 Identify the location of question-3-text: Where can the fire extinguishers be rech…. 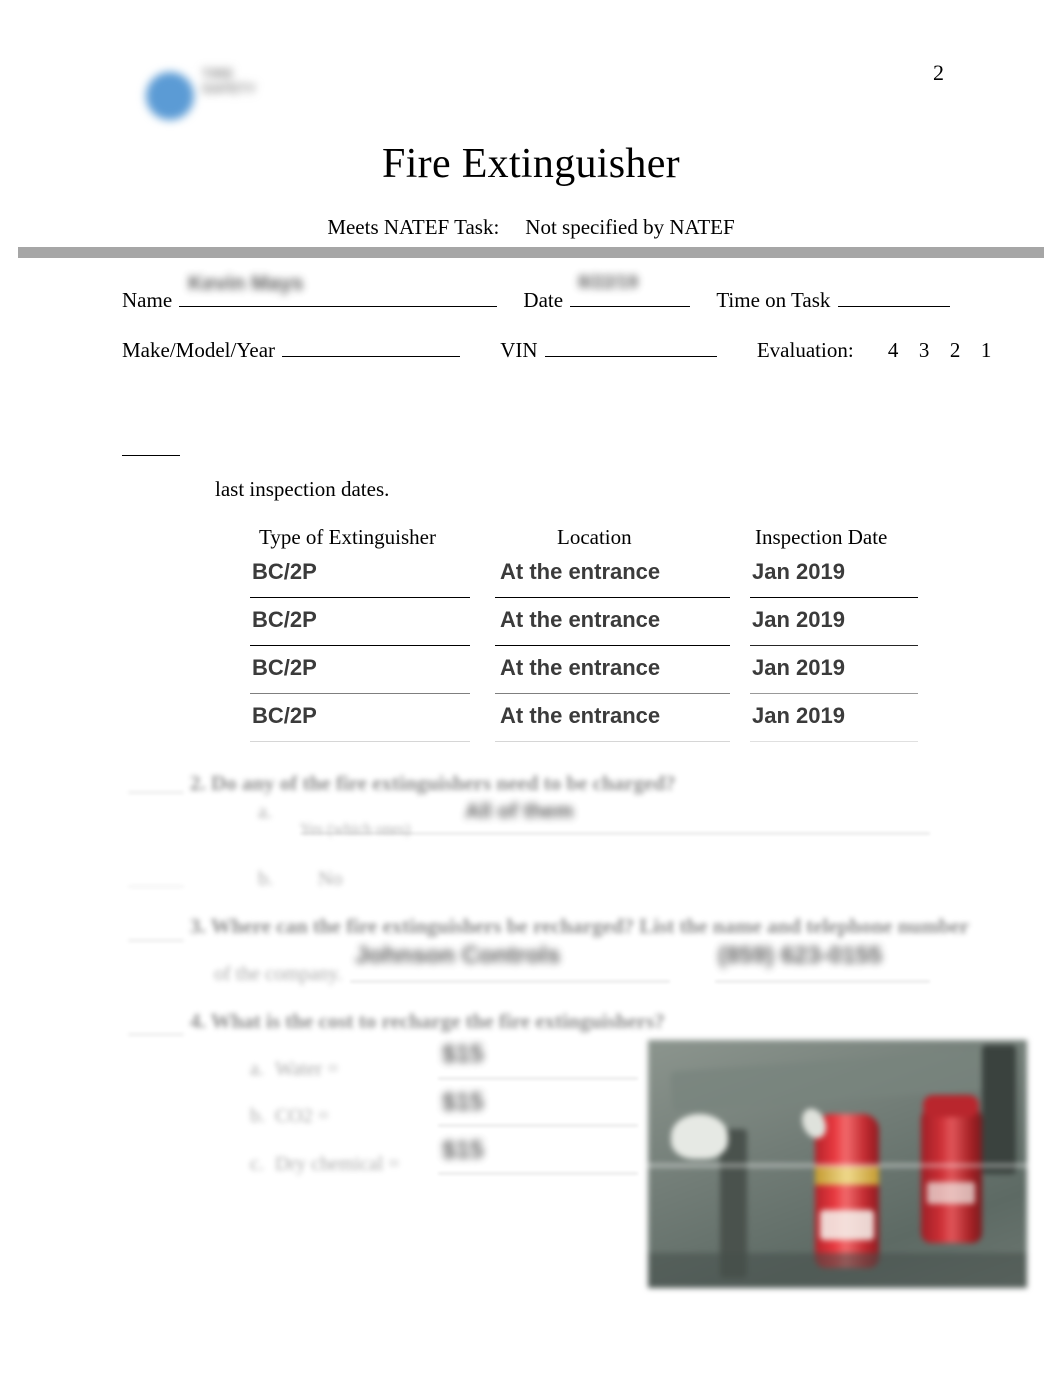
(589, 926).